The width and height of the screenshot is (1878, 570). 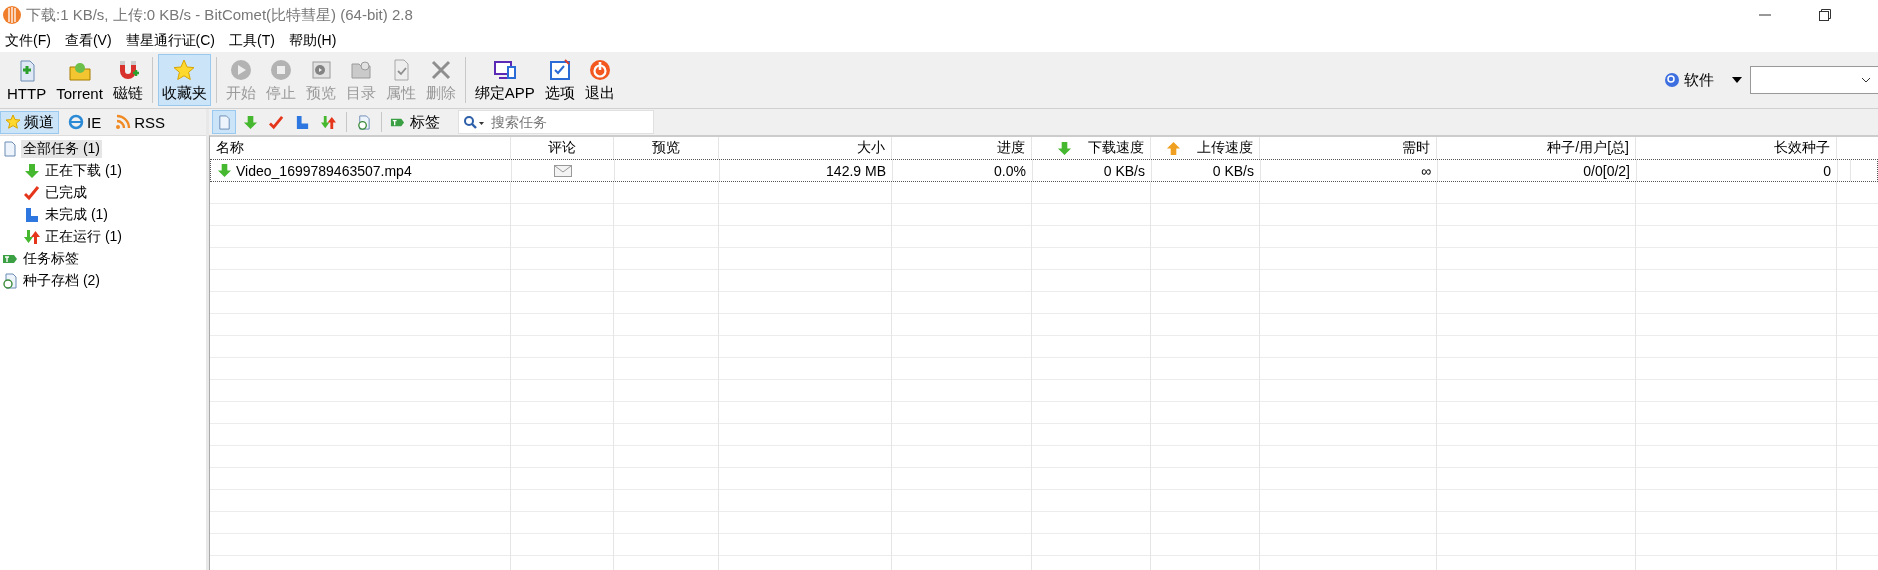 I want to click on column-title: 大小, so click(x=871, y=148).